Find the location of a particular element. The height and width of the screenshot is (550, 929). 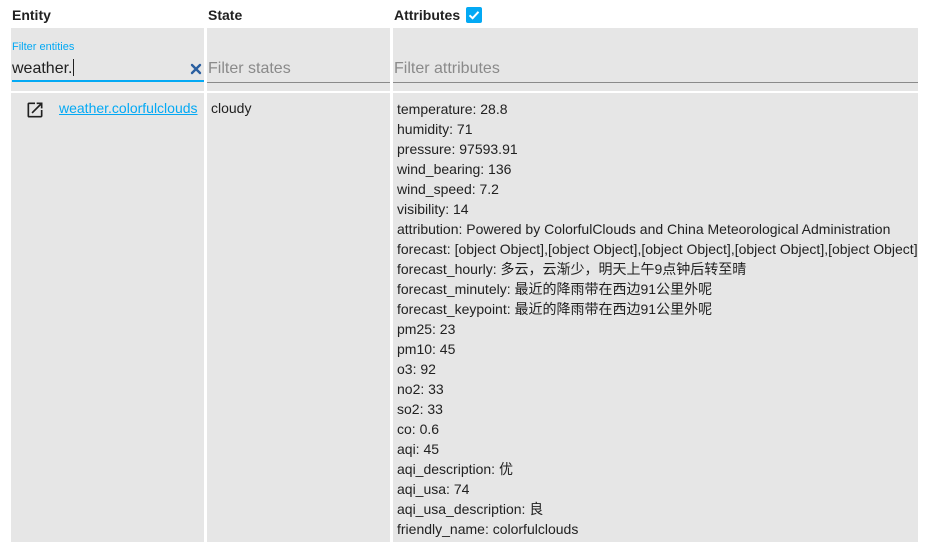

attribute-line: forecast_keypoint: 最近的降雨带在西边91公里外呢 is located at coordinates (555, 309).